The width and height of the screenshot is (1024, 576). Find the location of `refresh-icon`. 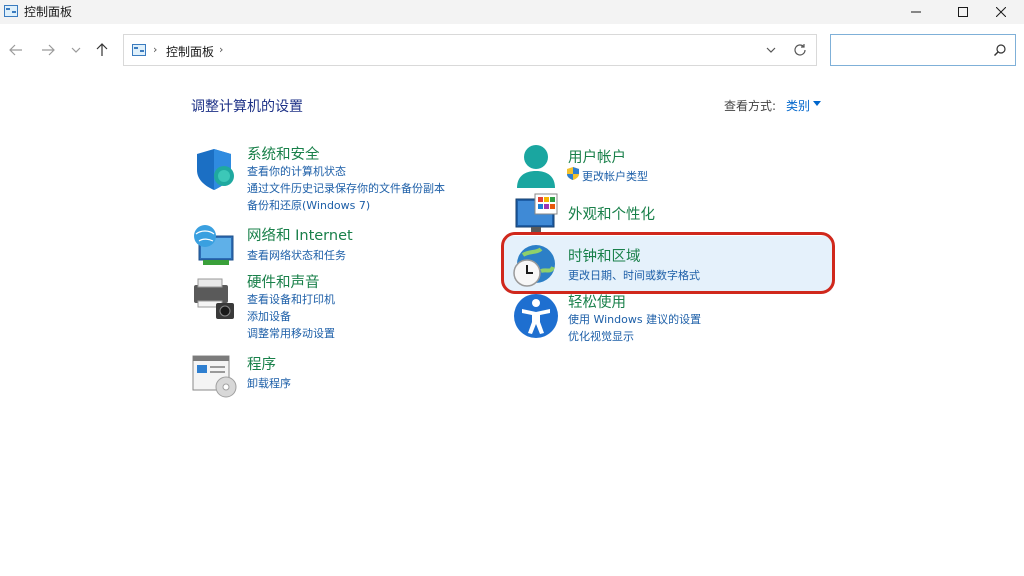

refresh-icon is located at coordinates (800, 50).